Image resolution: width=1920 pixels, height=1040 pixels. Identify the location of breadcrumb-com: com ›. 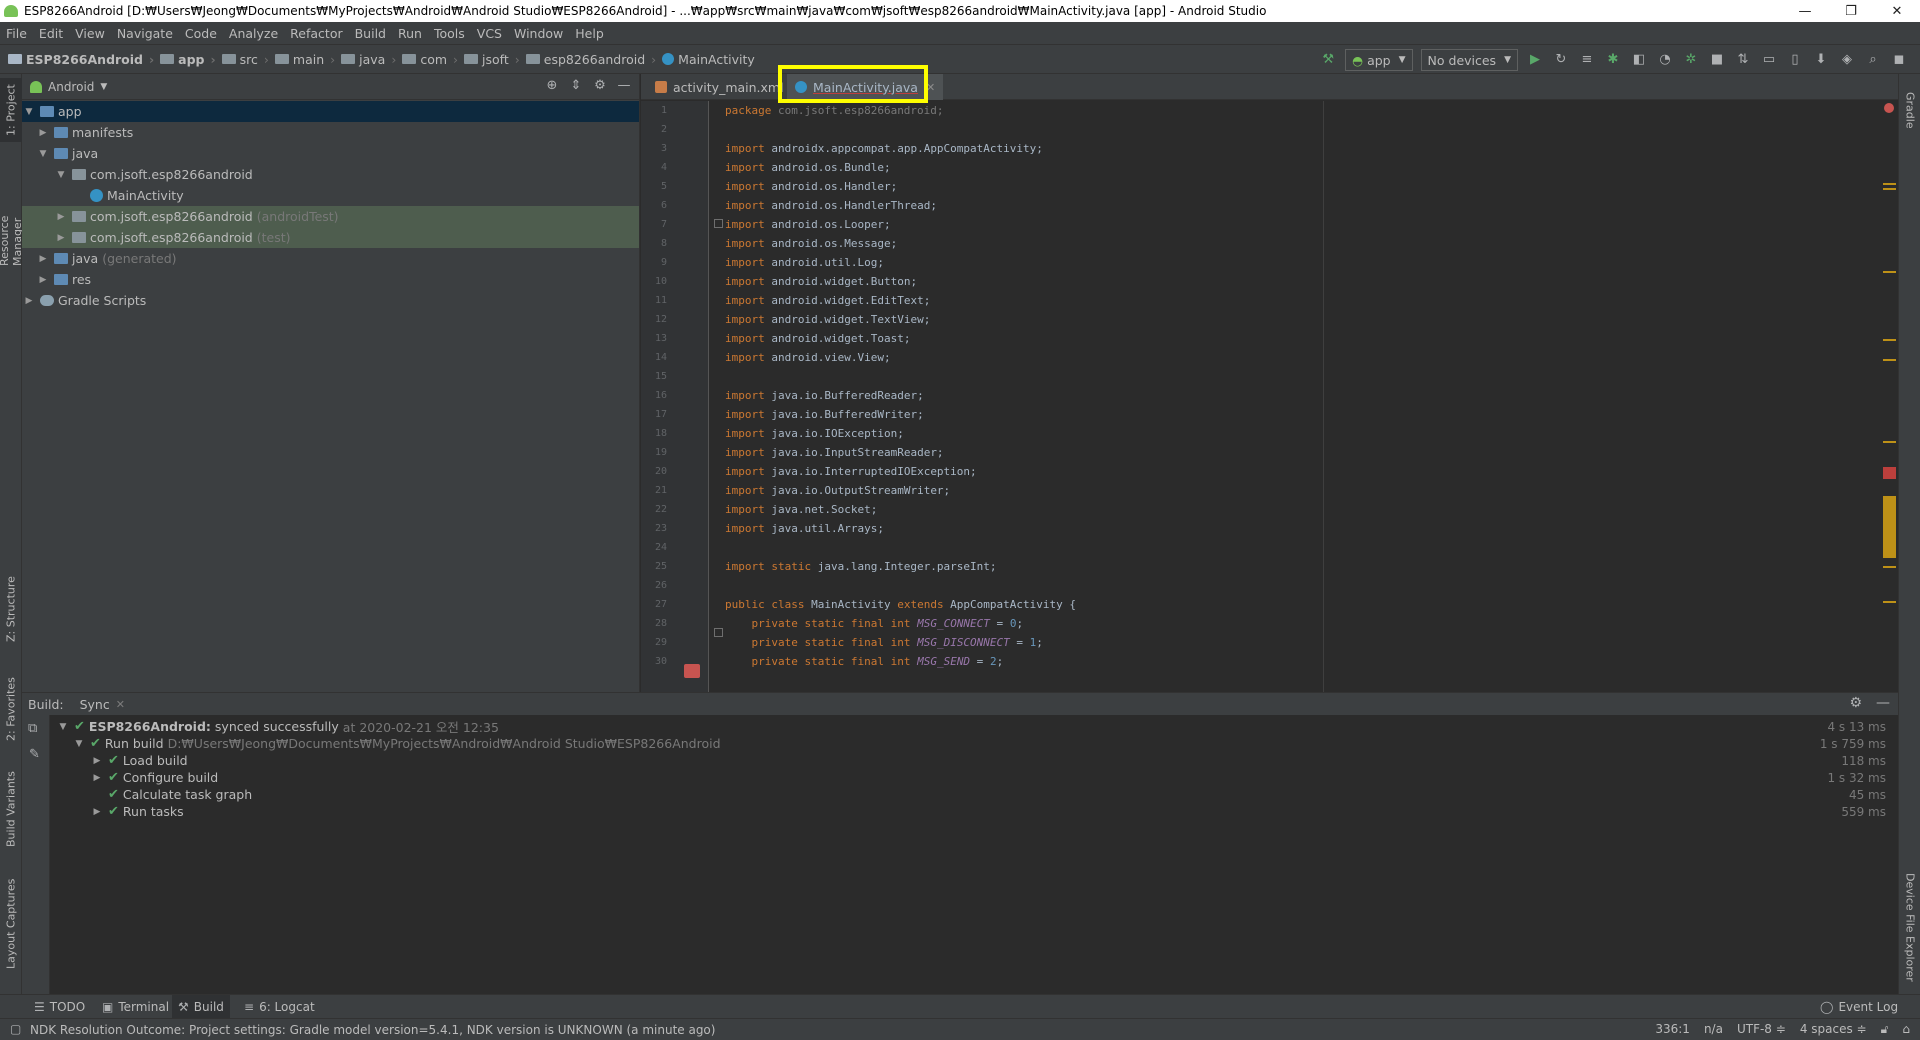
(430, 59).